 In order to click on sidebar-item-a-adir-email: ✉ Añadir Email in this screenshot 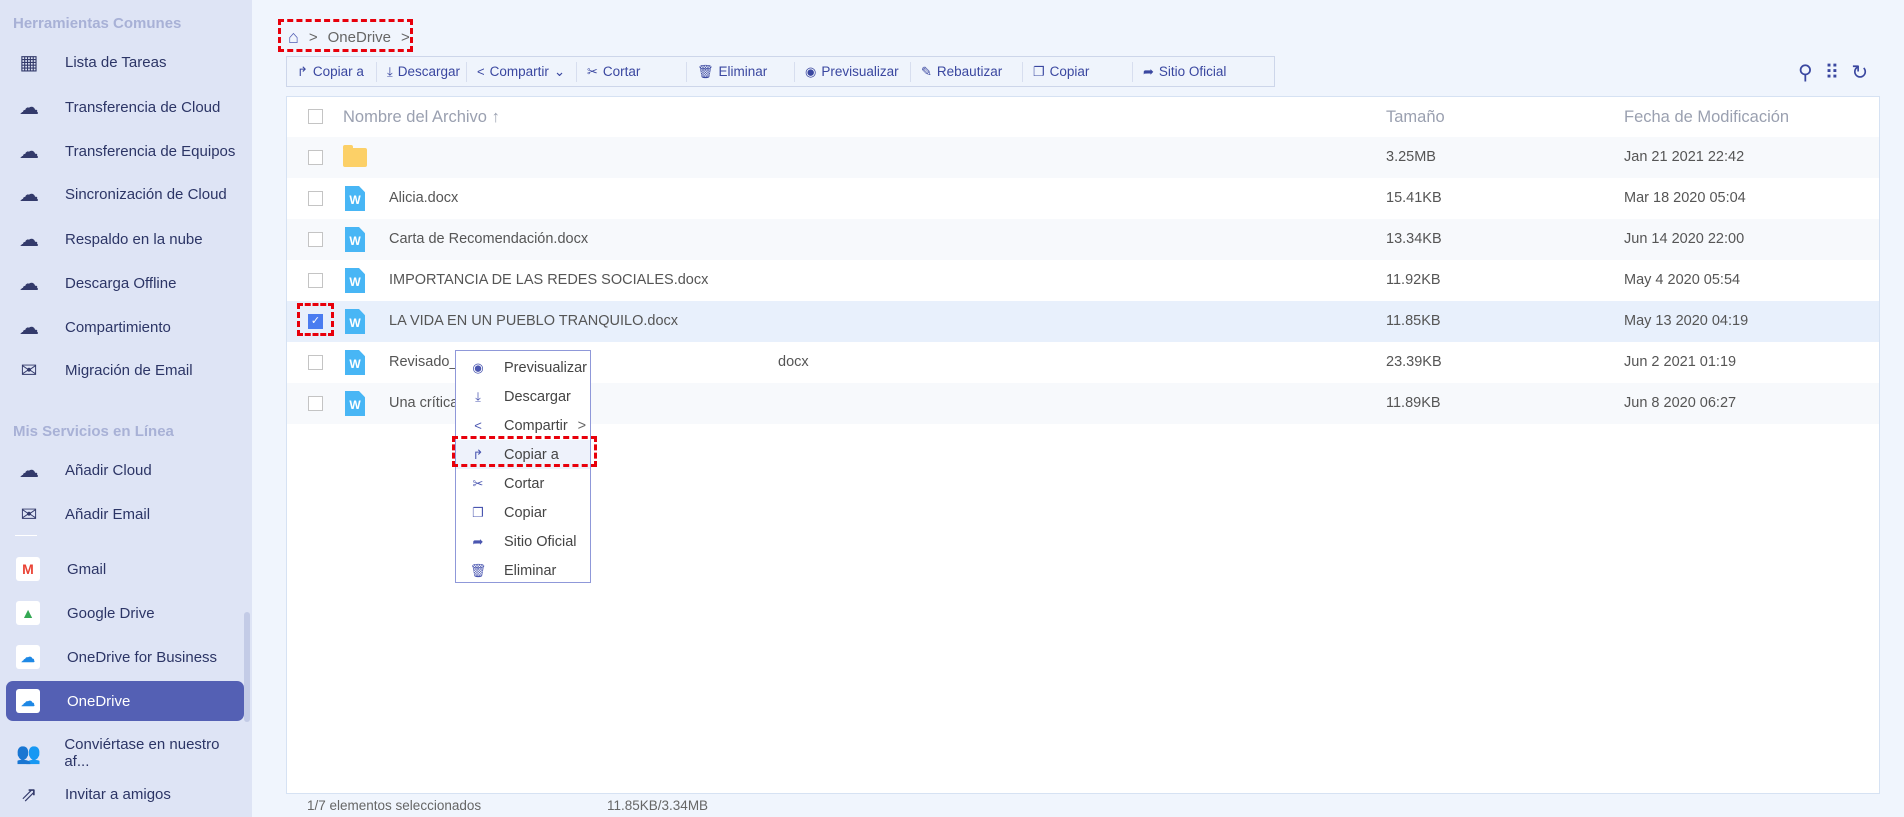, I will do `click(125, 514)`.